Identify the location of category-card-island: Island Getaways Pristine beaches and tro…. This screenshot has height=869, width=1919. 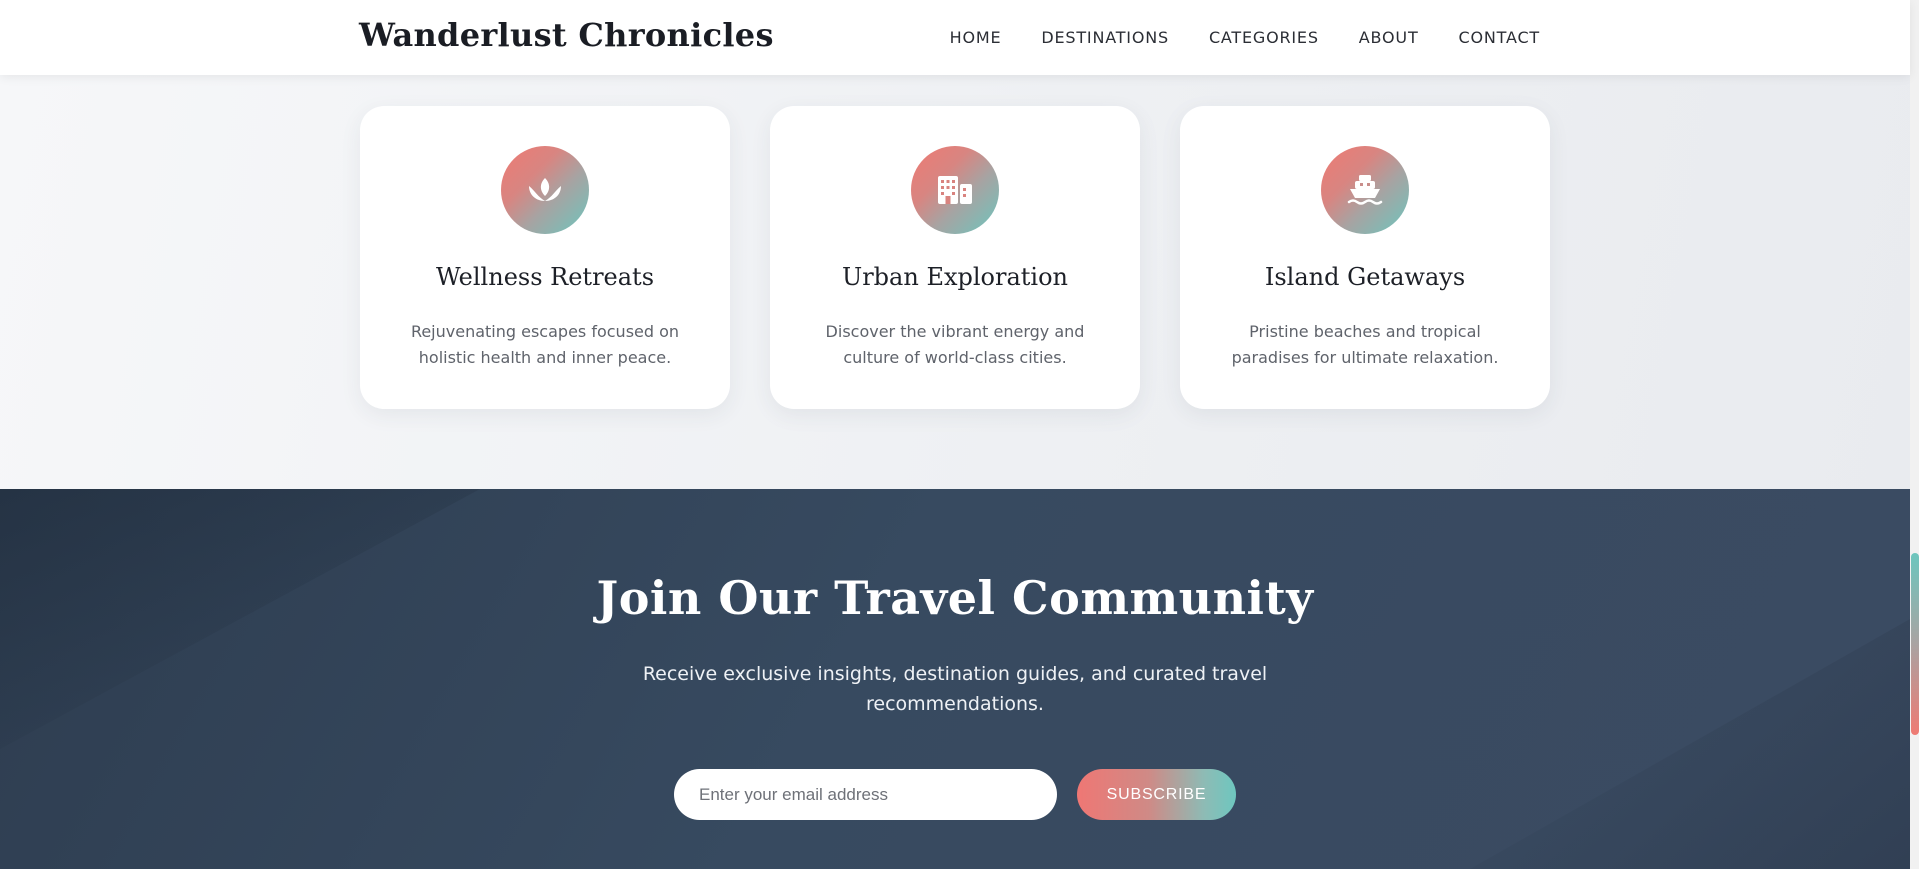
(1365, 257).